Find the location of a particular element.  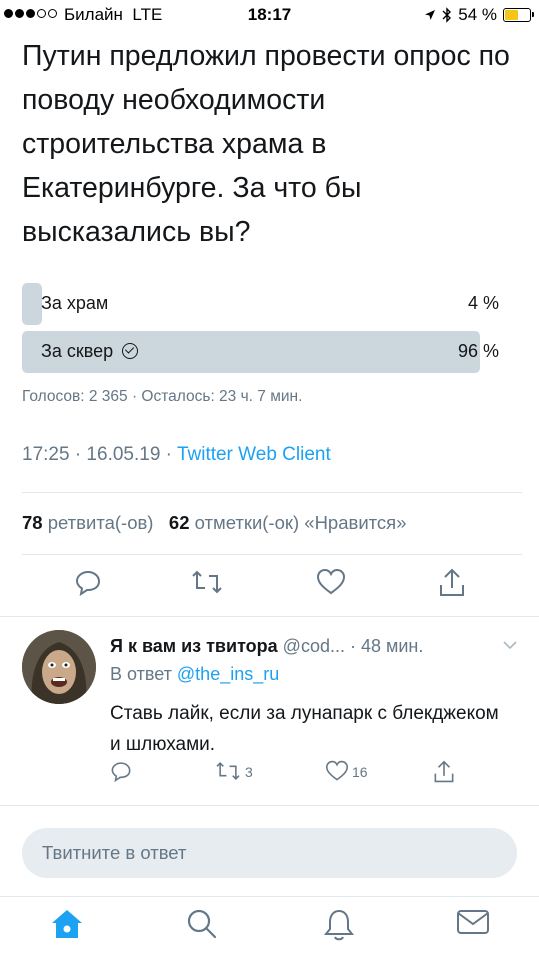

reply-author: Я к вам из твитора @cod... · 48 мин. is located at coordinates (266, 646).